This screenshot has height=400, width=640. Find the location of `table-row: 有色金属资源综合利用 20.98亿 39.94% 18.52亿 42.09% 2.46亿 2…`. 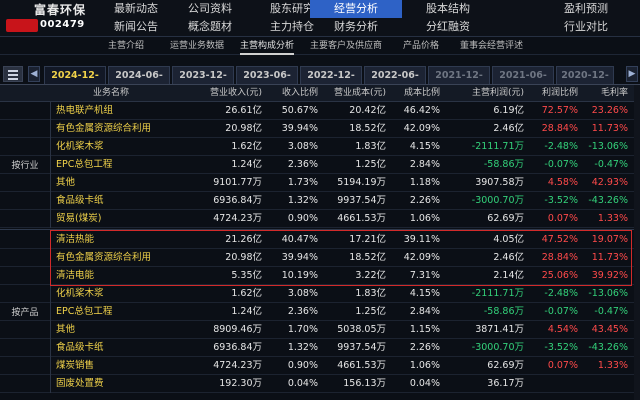

table-row: 有色金属资源综合利用 20.98亿 39.94% 18.52亿 42.09% 2.46亿 2… is located at coordinates (320, 129).